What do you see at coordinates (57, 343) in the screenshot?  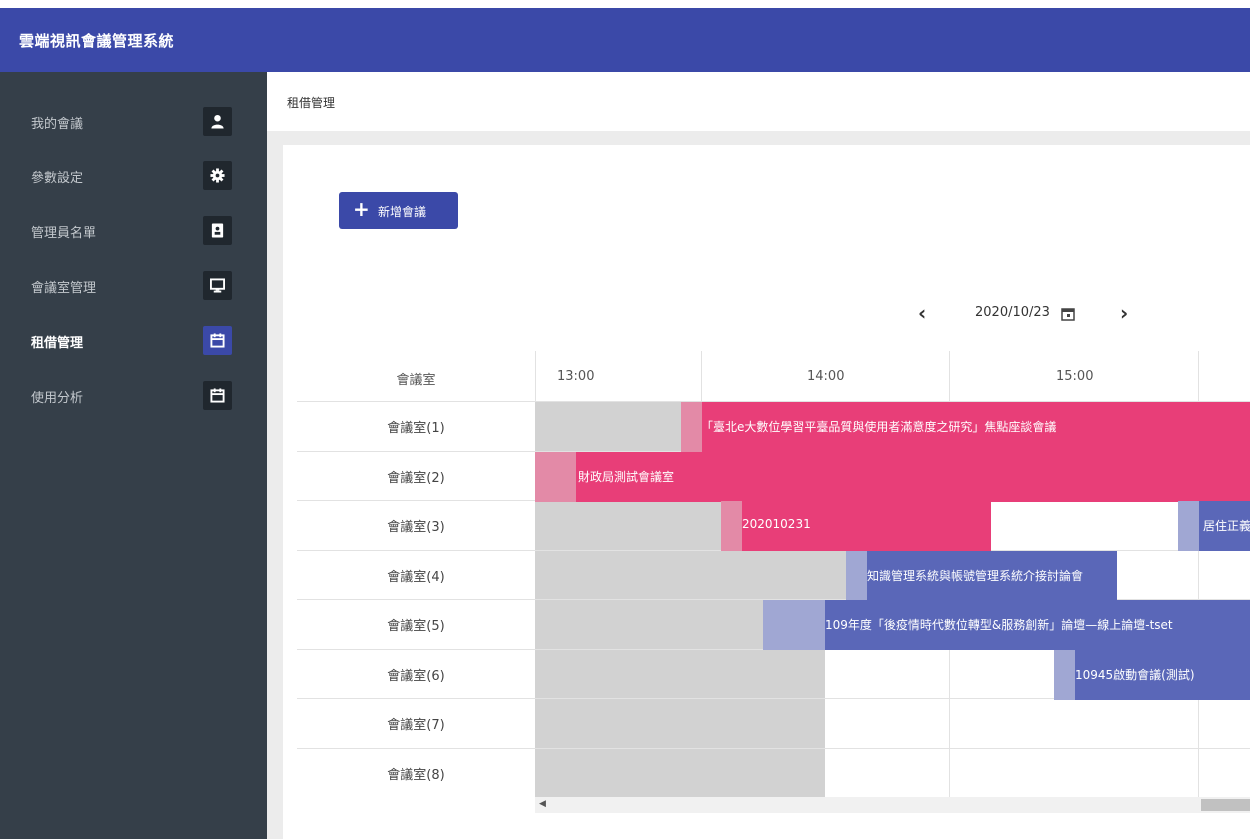 I see `sidebar-item-label: 租借管理` at bounding box center [57, 343].